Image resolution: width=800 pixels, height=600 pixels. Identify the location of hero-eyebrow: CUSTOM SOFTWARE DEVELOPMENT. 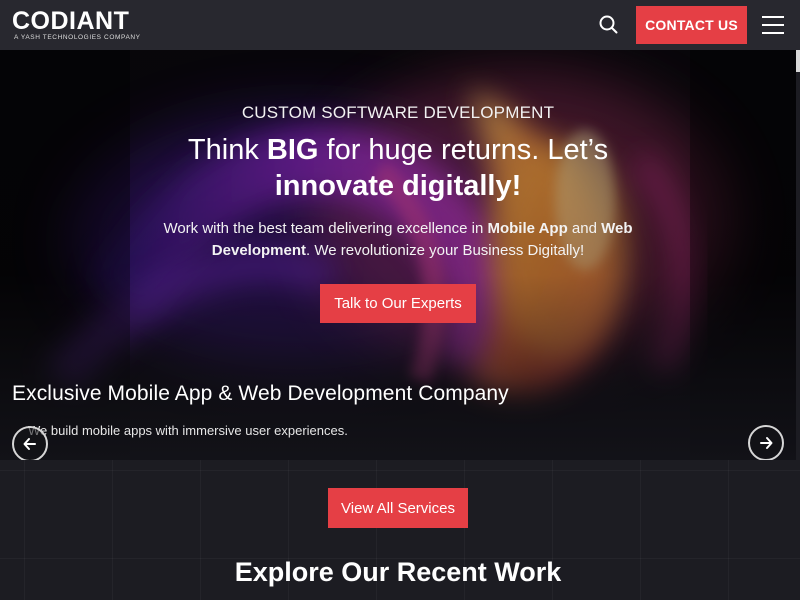
(398, 112).